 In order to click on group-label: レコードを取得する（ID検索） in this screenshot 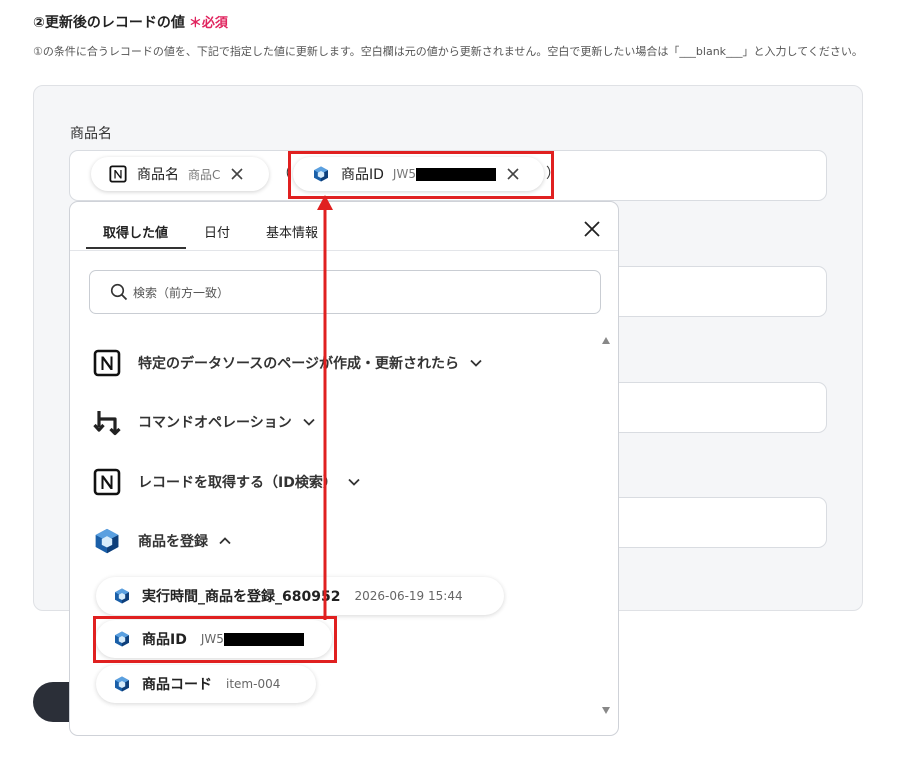, I will do `click(237, 483)`.